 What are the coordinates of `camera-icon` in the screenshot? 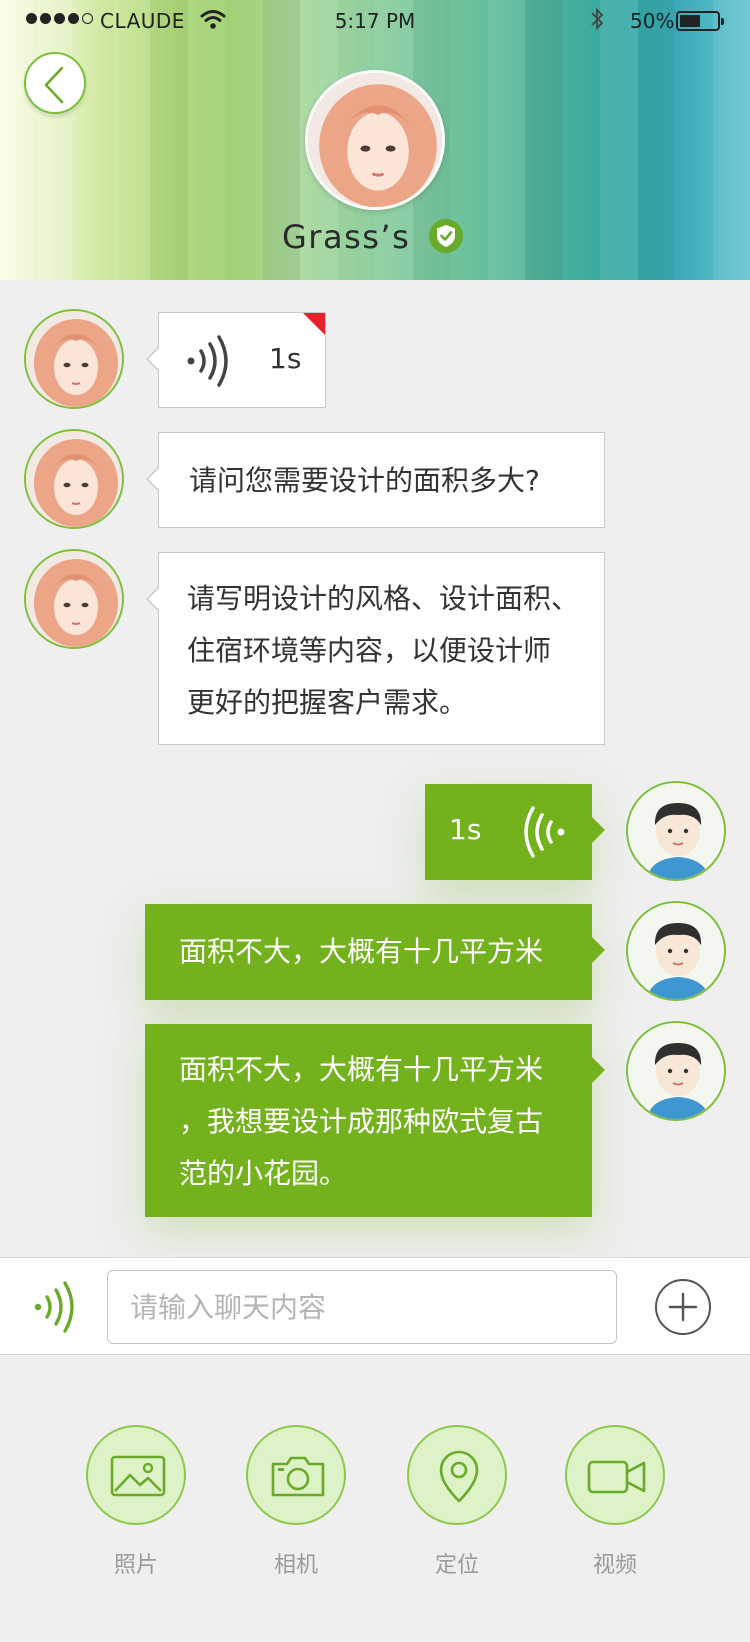 It's located at (298, 1476).